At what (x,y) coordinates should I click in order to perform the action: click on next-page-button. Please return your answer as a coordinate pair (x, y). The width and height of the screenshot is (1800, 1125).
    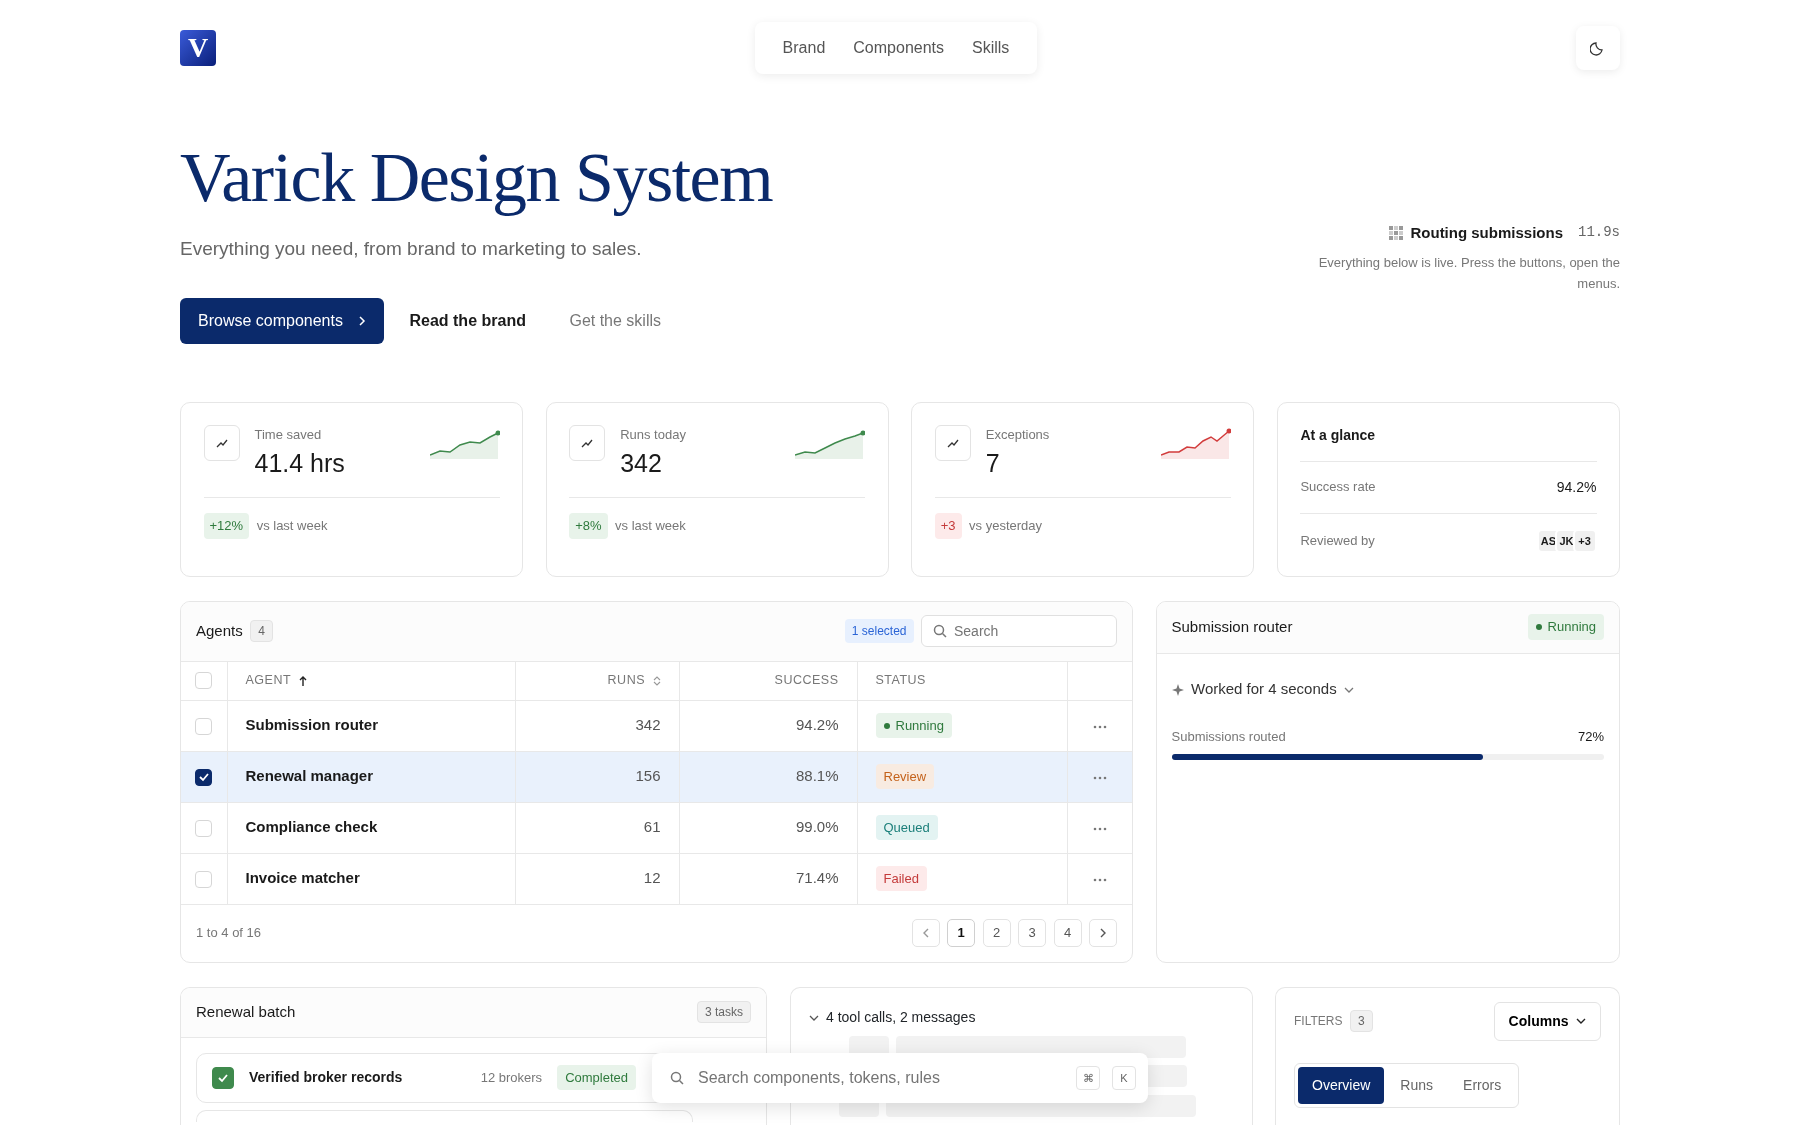
    Looking at the image, I should click on (1103, 933).